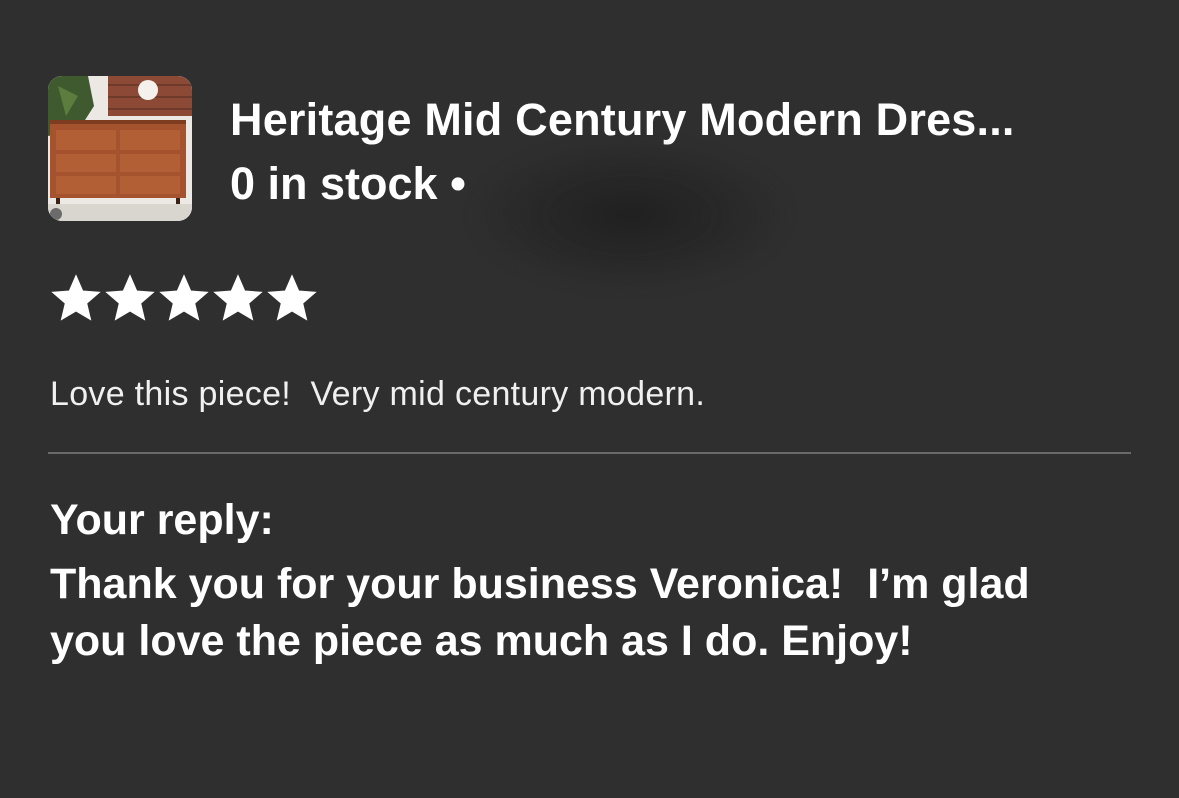  Describe the element at coordinates (589, 453) in the screenshot. I see `divider` at that location.